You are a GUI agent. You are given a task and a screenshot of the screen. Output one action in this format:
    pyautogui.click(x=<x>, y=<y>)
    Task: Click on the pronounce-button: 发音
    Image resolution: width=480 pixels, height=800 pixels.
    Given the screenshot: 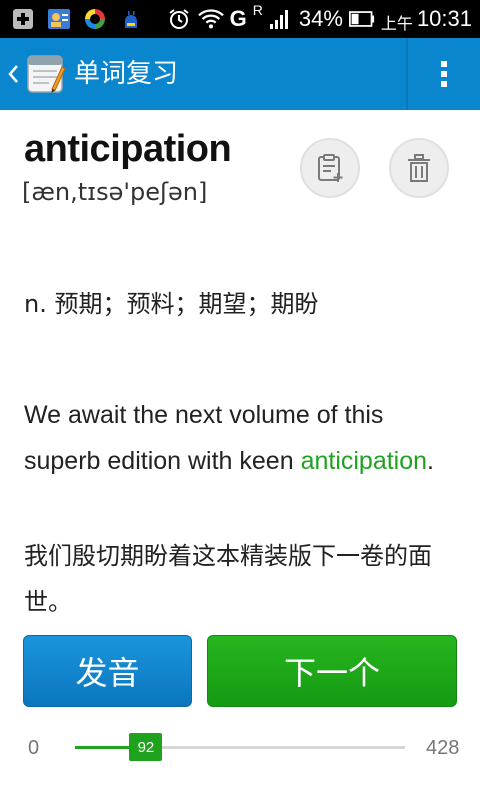 What is the action you would take?
    pyautogui.click(x=107, y=671)
    